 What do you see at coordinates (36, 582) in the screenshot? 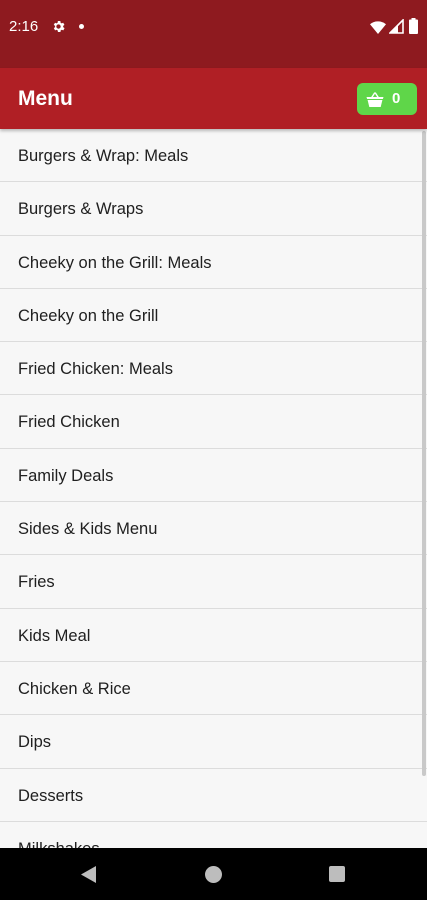
I see `menu-category-label: Fries` at bounding box center [36, 582].